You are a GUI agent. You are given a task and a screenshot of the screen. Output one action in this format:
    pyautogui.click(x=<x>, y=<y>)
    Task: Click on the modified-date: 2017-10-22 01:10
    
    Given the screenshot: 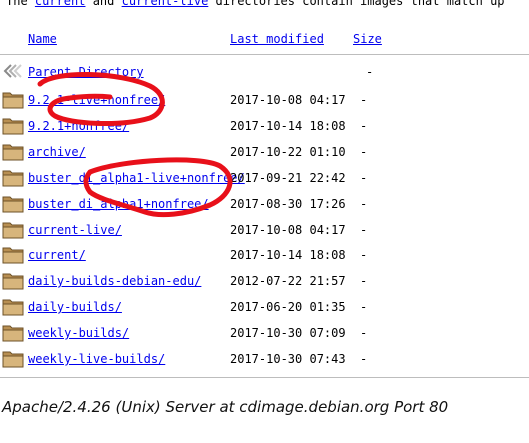 What is the action you would take?
    pyautogui.click(x=288, y=151)
    